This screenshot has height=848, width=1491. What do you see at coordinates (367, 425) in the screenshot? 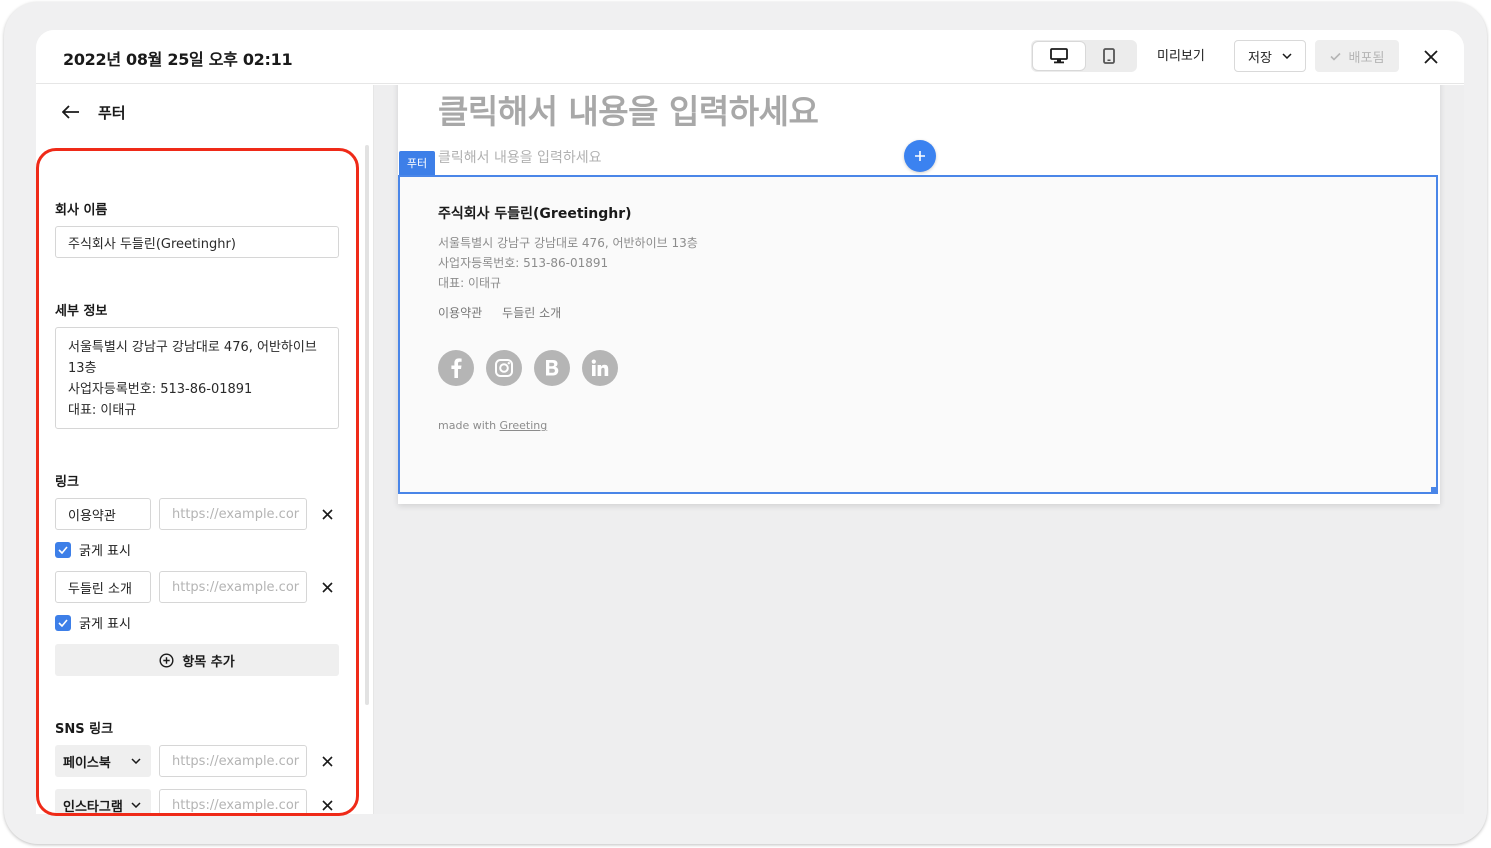
I see `sidebar-scrollbar` at bounding box center [367, 425].